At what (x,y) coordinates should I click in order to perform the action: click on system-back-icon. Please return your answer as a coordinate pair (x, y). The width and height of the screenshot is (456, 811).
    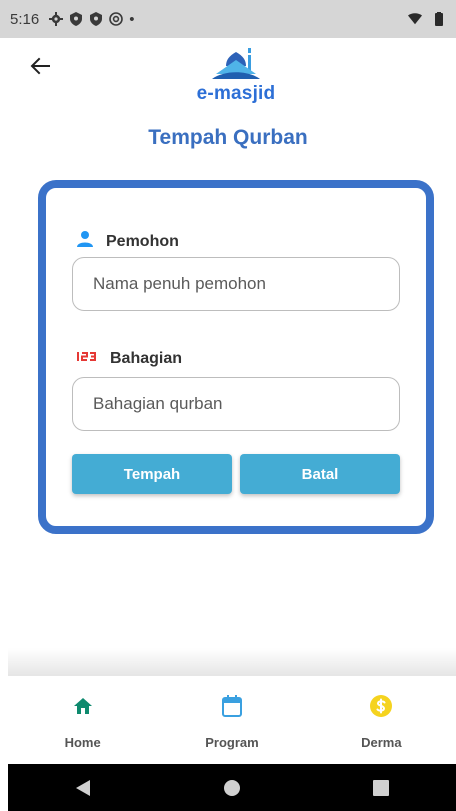
    Looking at the image, I should click on (83, 788).